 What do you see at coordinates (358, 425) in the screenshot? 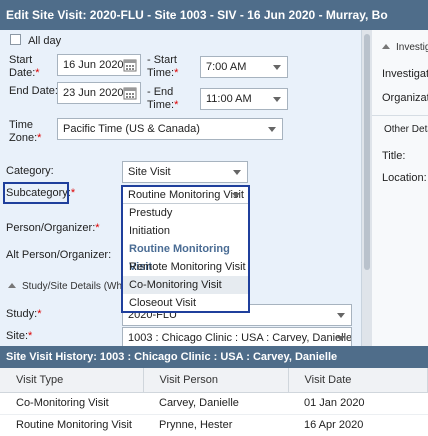
I see `visit-date-cell: 16 Apr 2020` at bounding box center [358, 425].